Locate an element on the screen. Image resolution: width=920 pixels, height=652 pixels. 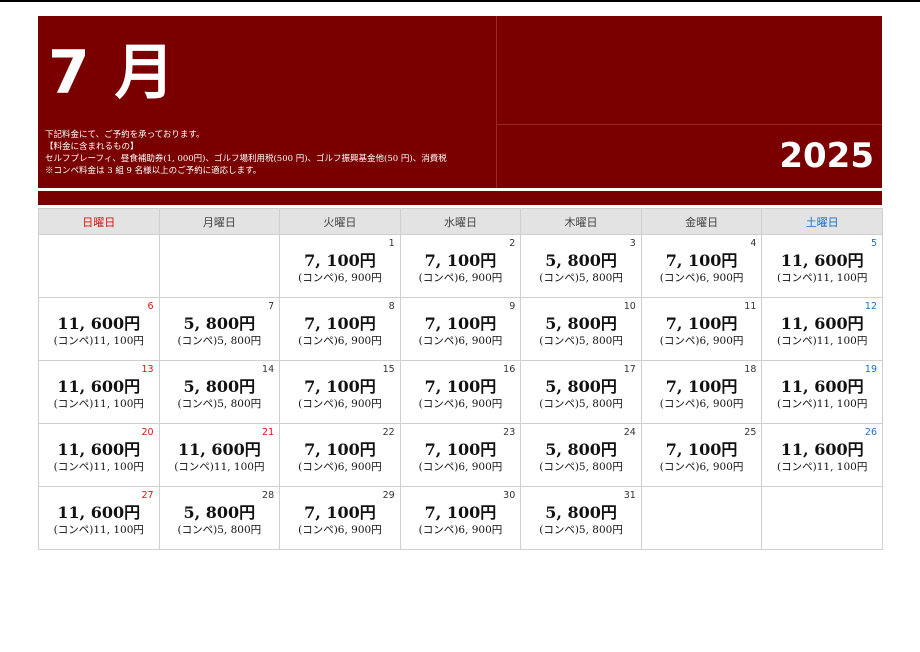
day-number: 9 is located at coordinates (512, 306).